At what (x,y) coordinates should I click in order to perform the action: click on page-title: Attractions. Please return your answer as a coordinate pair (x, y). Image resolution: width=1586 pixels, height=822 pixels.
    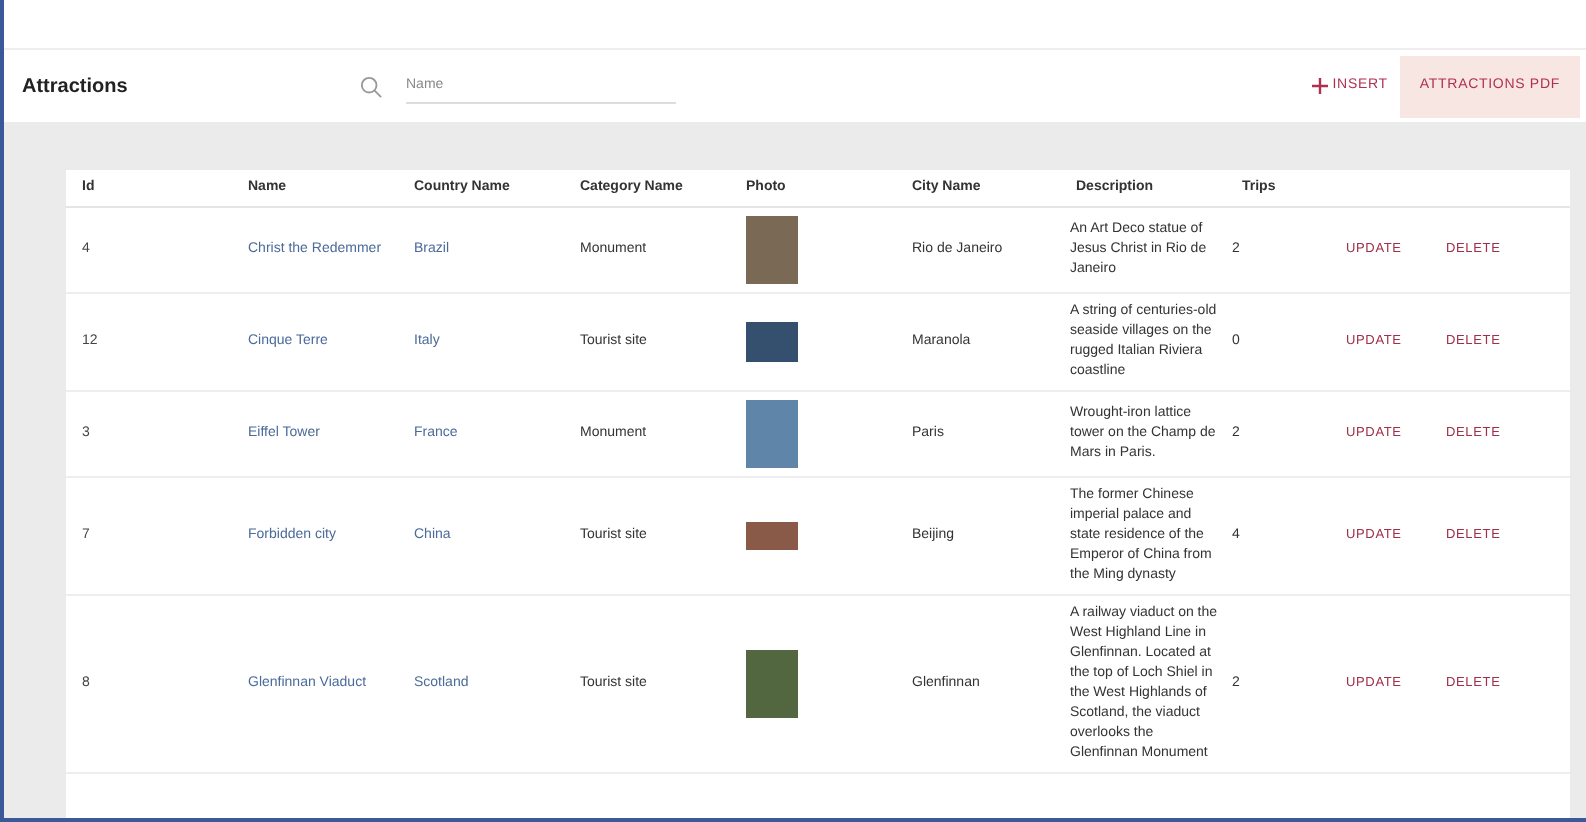
    Looking at the image, I should click on (76, 87).